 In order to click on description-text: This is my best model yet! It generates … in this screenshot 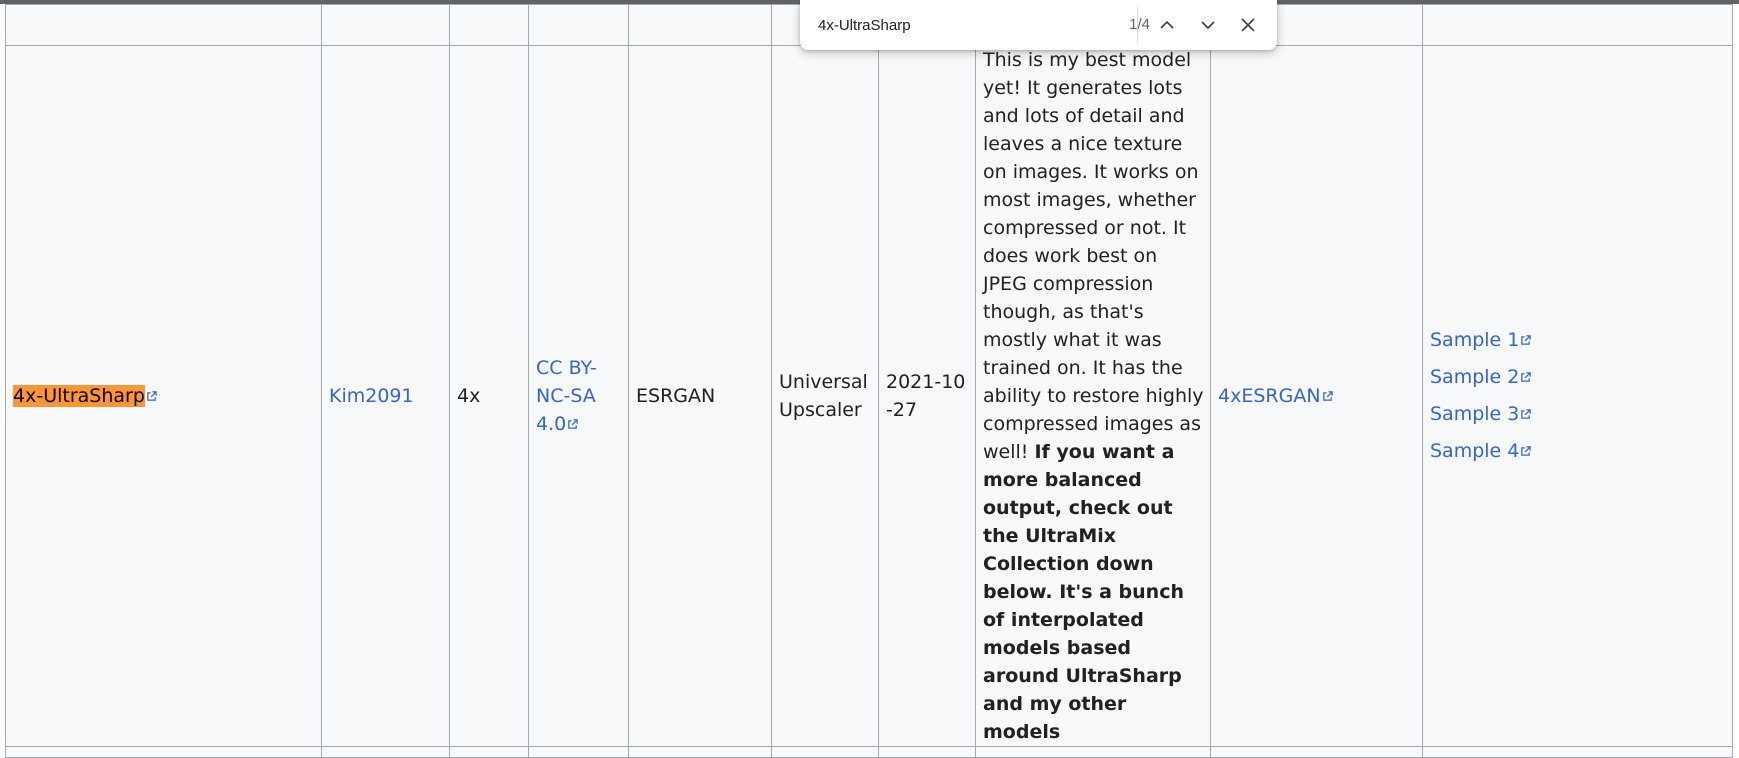, I will do `click(1093, 256)`.